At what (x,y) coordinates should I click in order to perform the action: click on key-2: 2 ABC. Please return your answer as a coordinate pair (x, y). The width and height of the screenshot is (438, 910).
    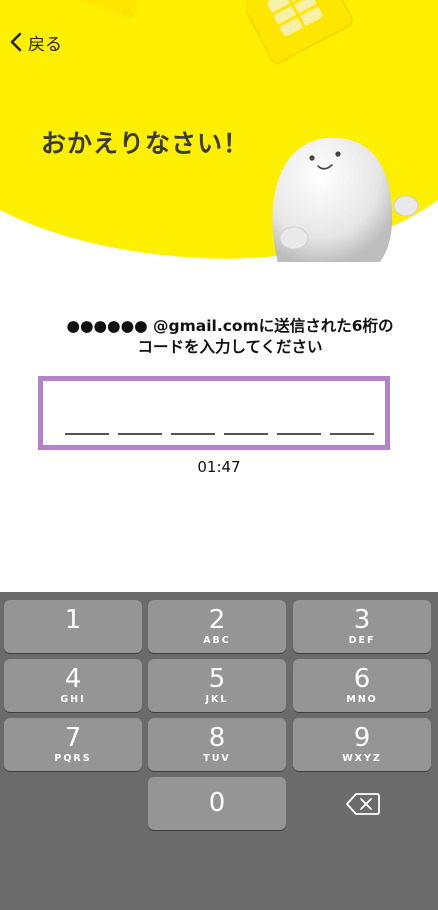
    Looking at the image, I should click on (217, 626).